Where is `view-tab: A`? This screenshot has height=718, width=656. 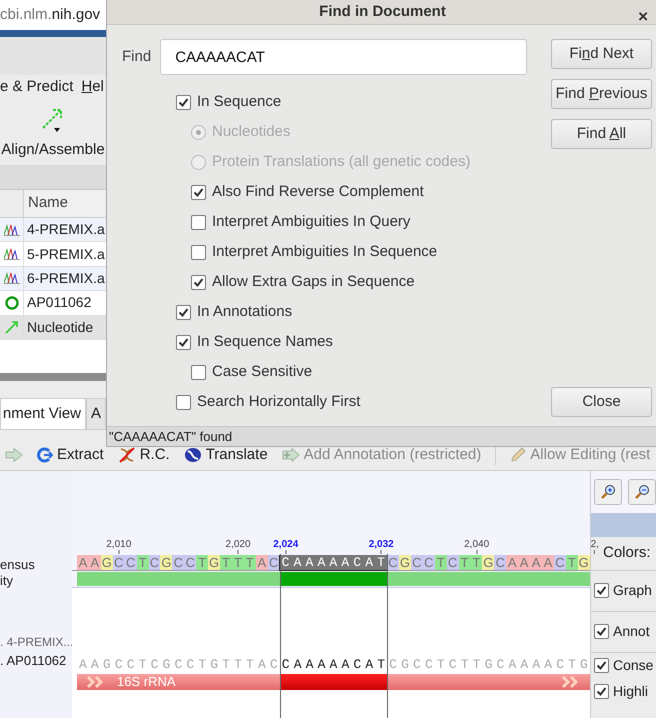 view-tab: A is located at coordinates (96, 413).